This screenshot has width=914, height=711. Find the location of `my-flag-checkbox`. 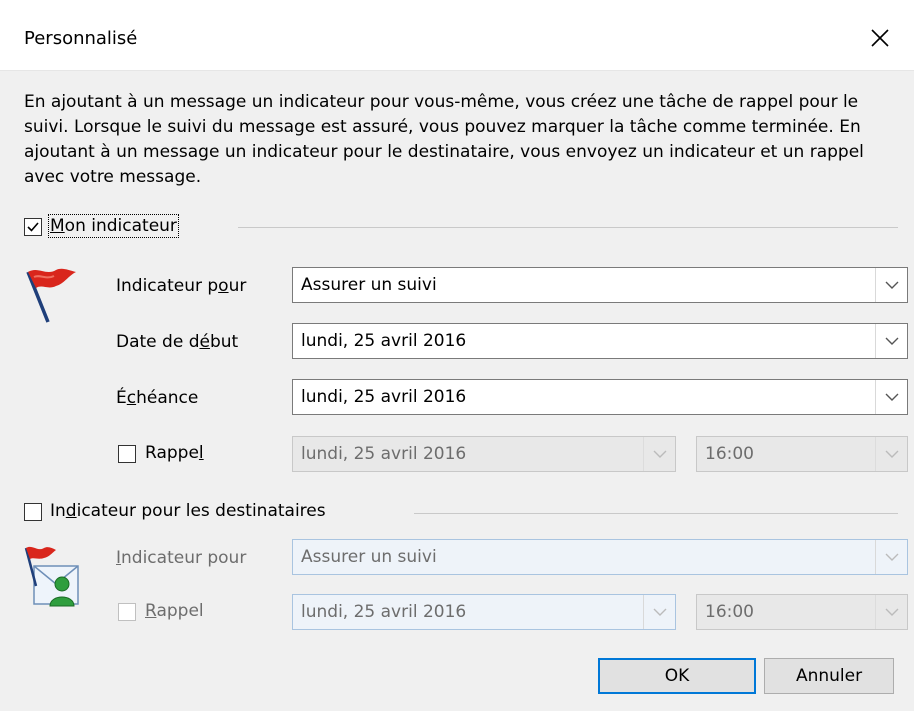

my-flag-checkbox is located at coordinates (33, 227).